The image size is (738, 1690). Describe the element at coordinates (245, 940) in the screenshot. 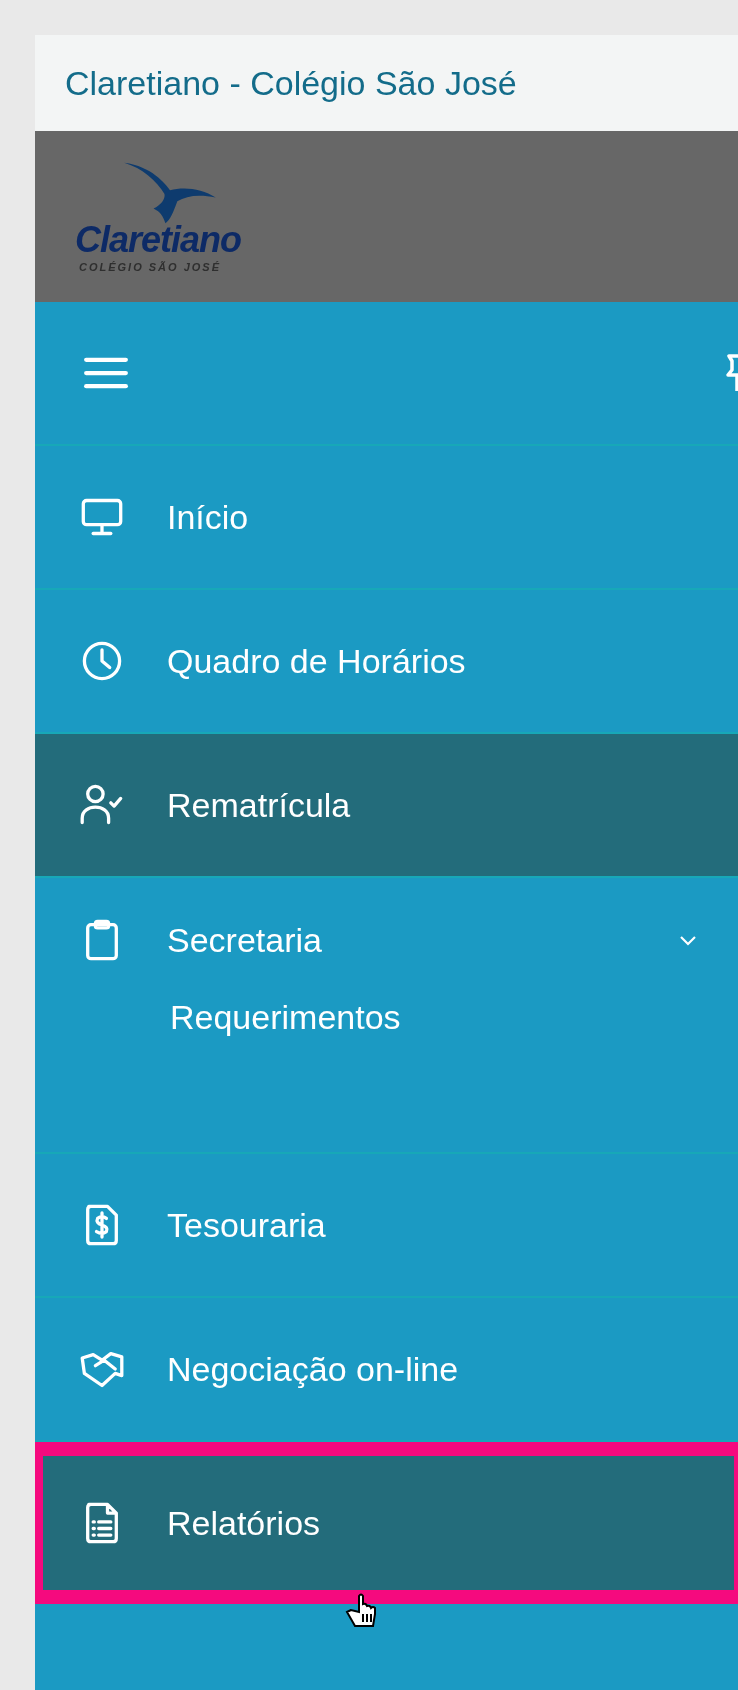

I see `menu-label: Secretaria` at that location.